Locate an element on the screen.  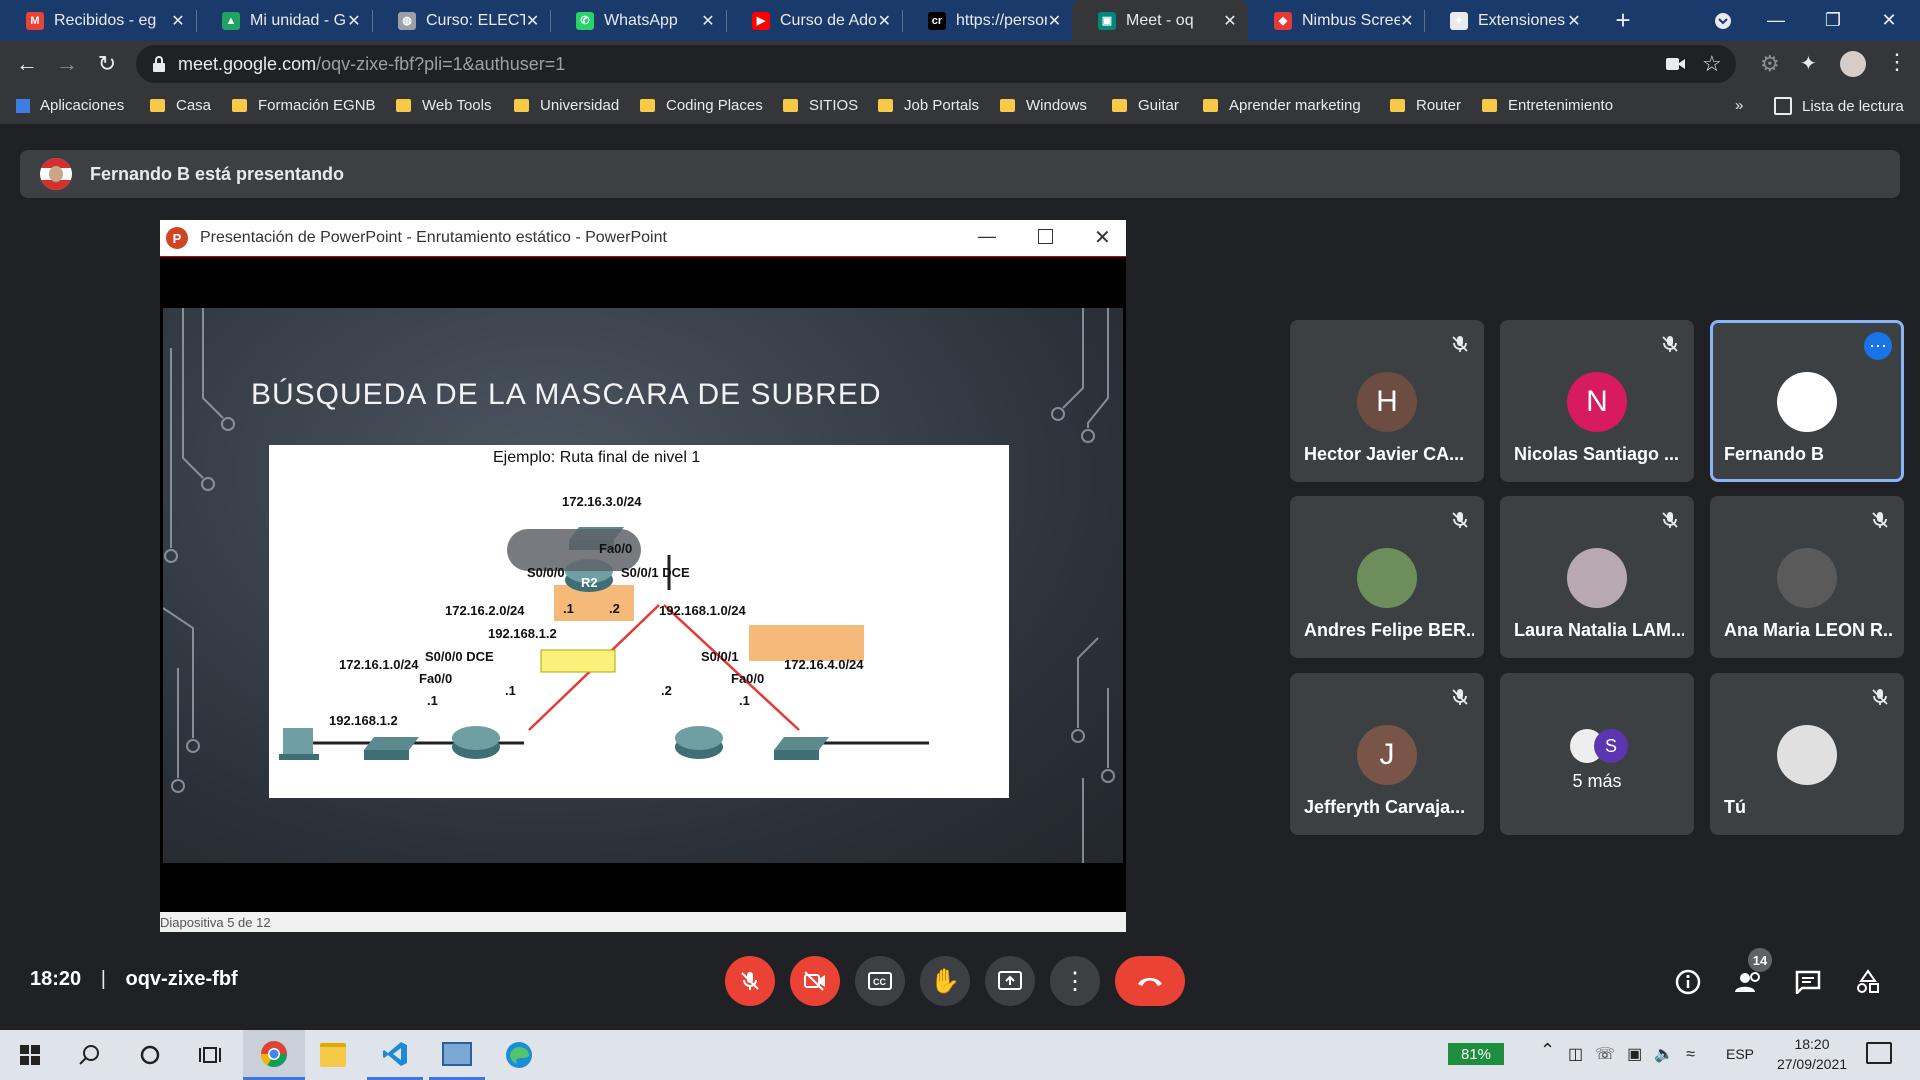
start-button is located at coordinates (30, 1055).